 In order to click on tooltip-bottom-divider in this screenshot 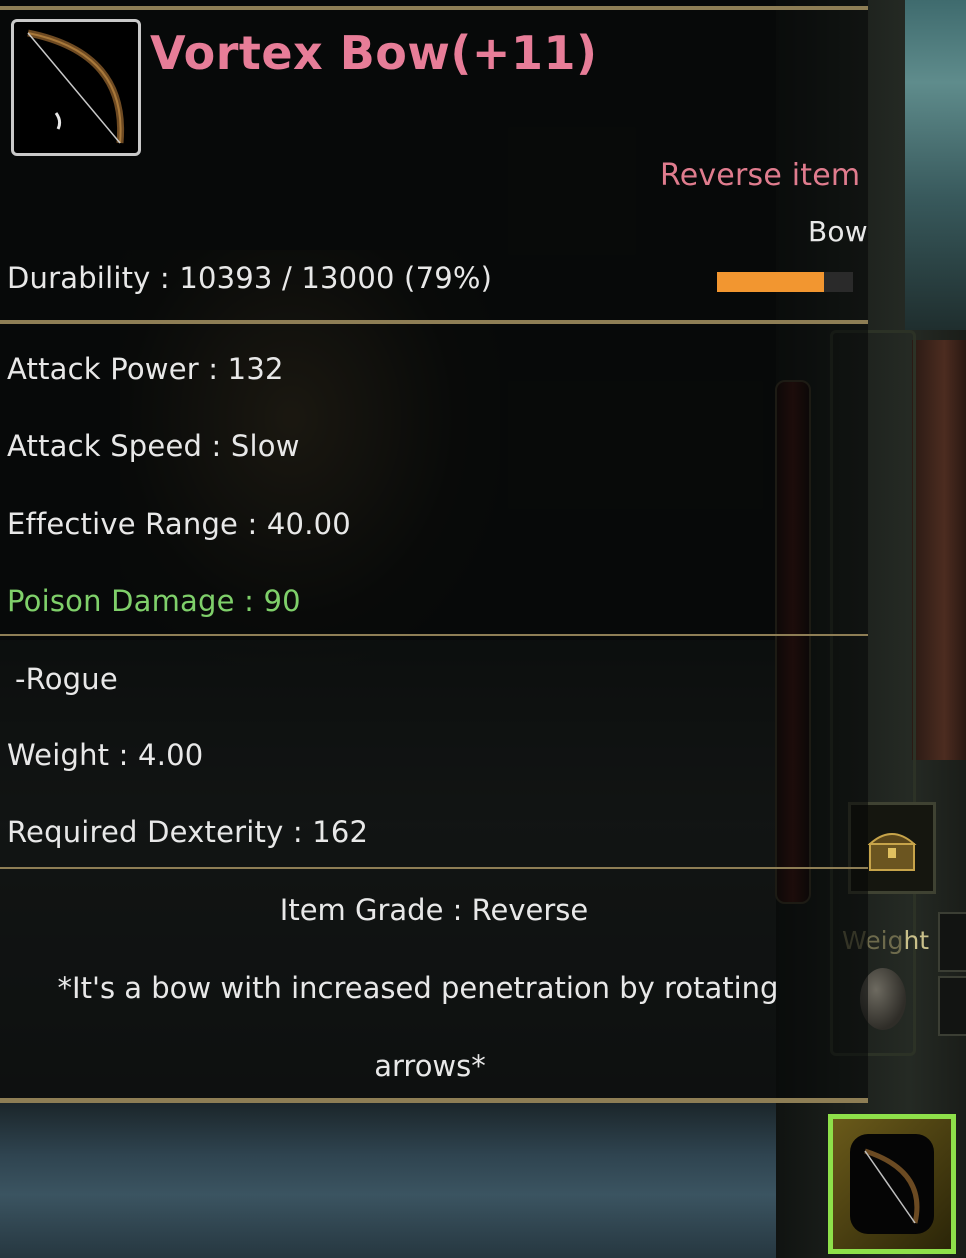, I will do `click(434, 1100)`.